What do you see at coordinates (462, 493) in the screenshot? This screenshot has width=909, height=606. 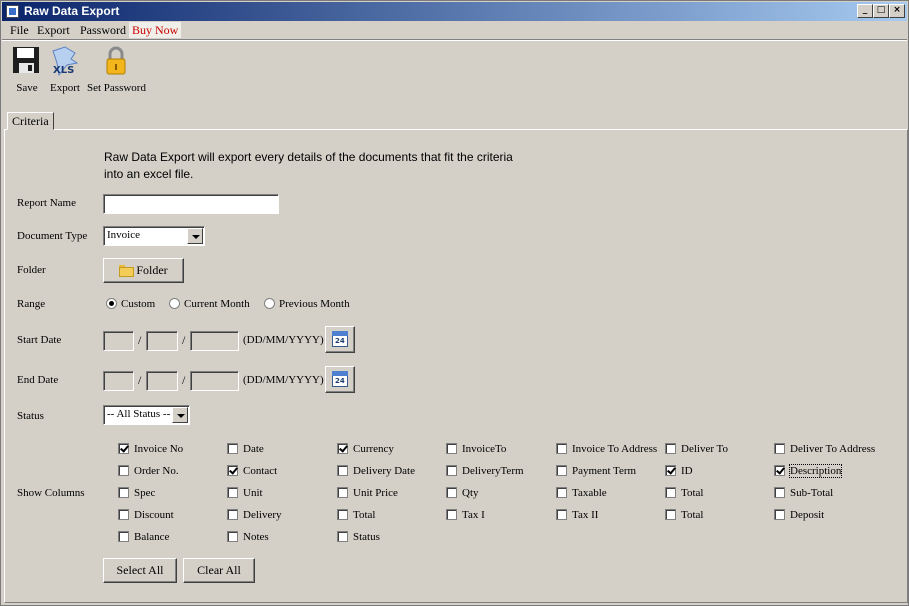 I see `column-checkbox: Qty` at bounding box center [462, 493].